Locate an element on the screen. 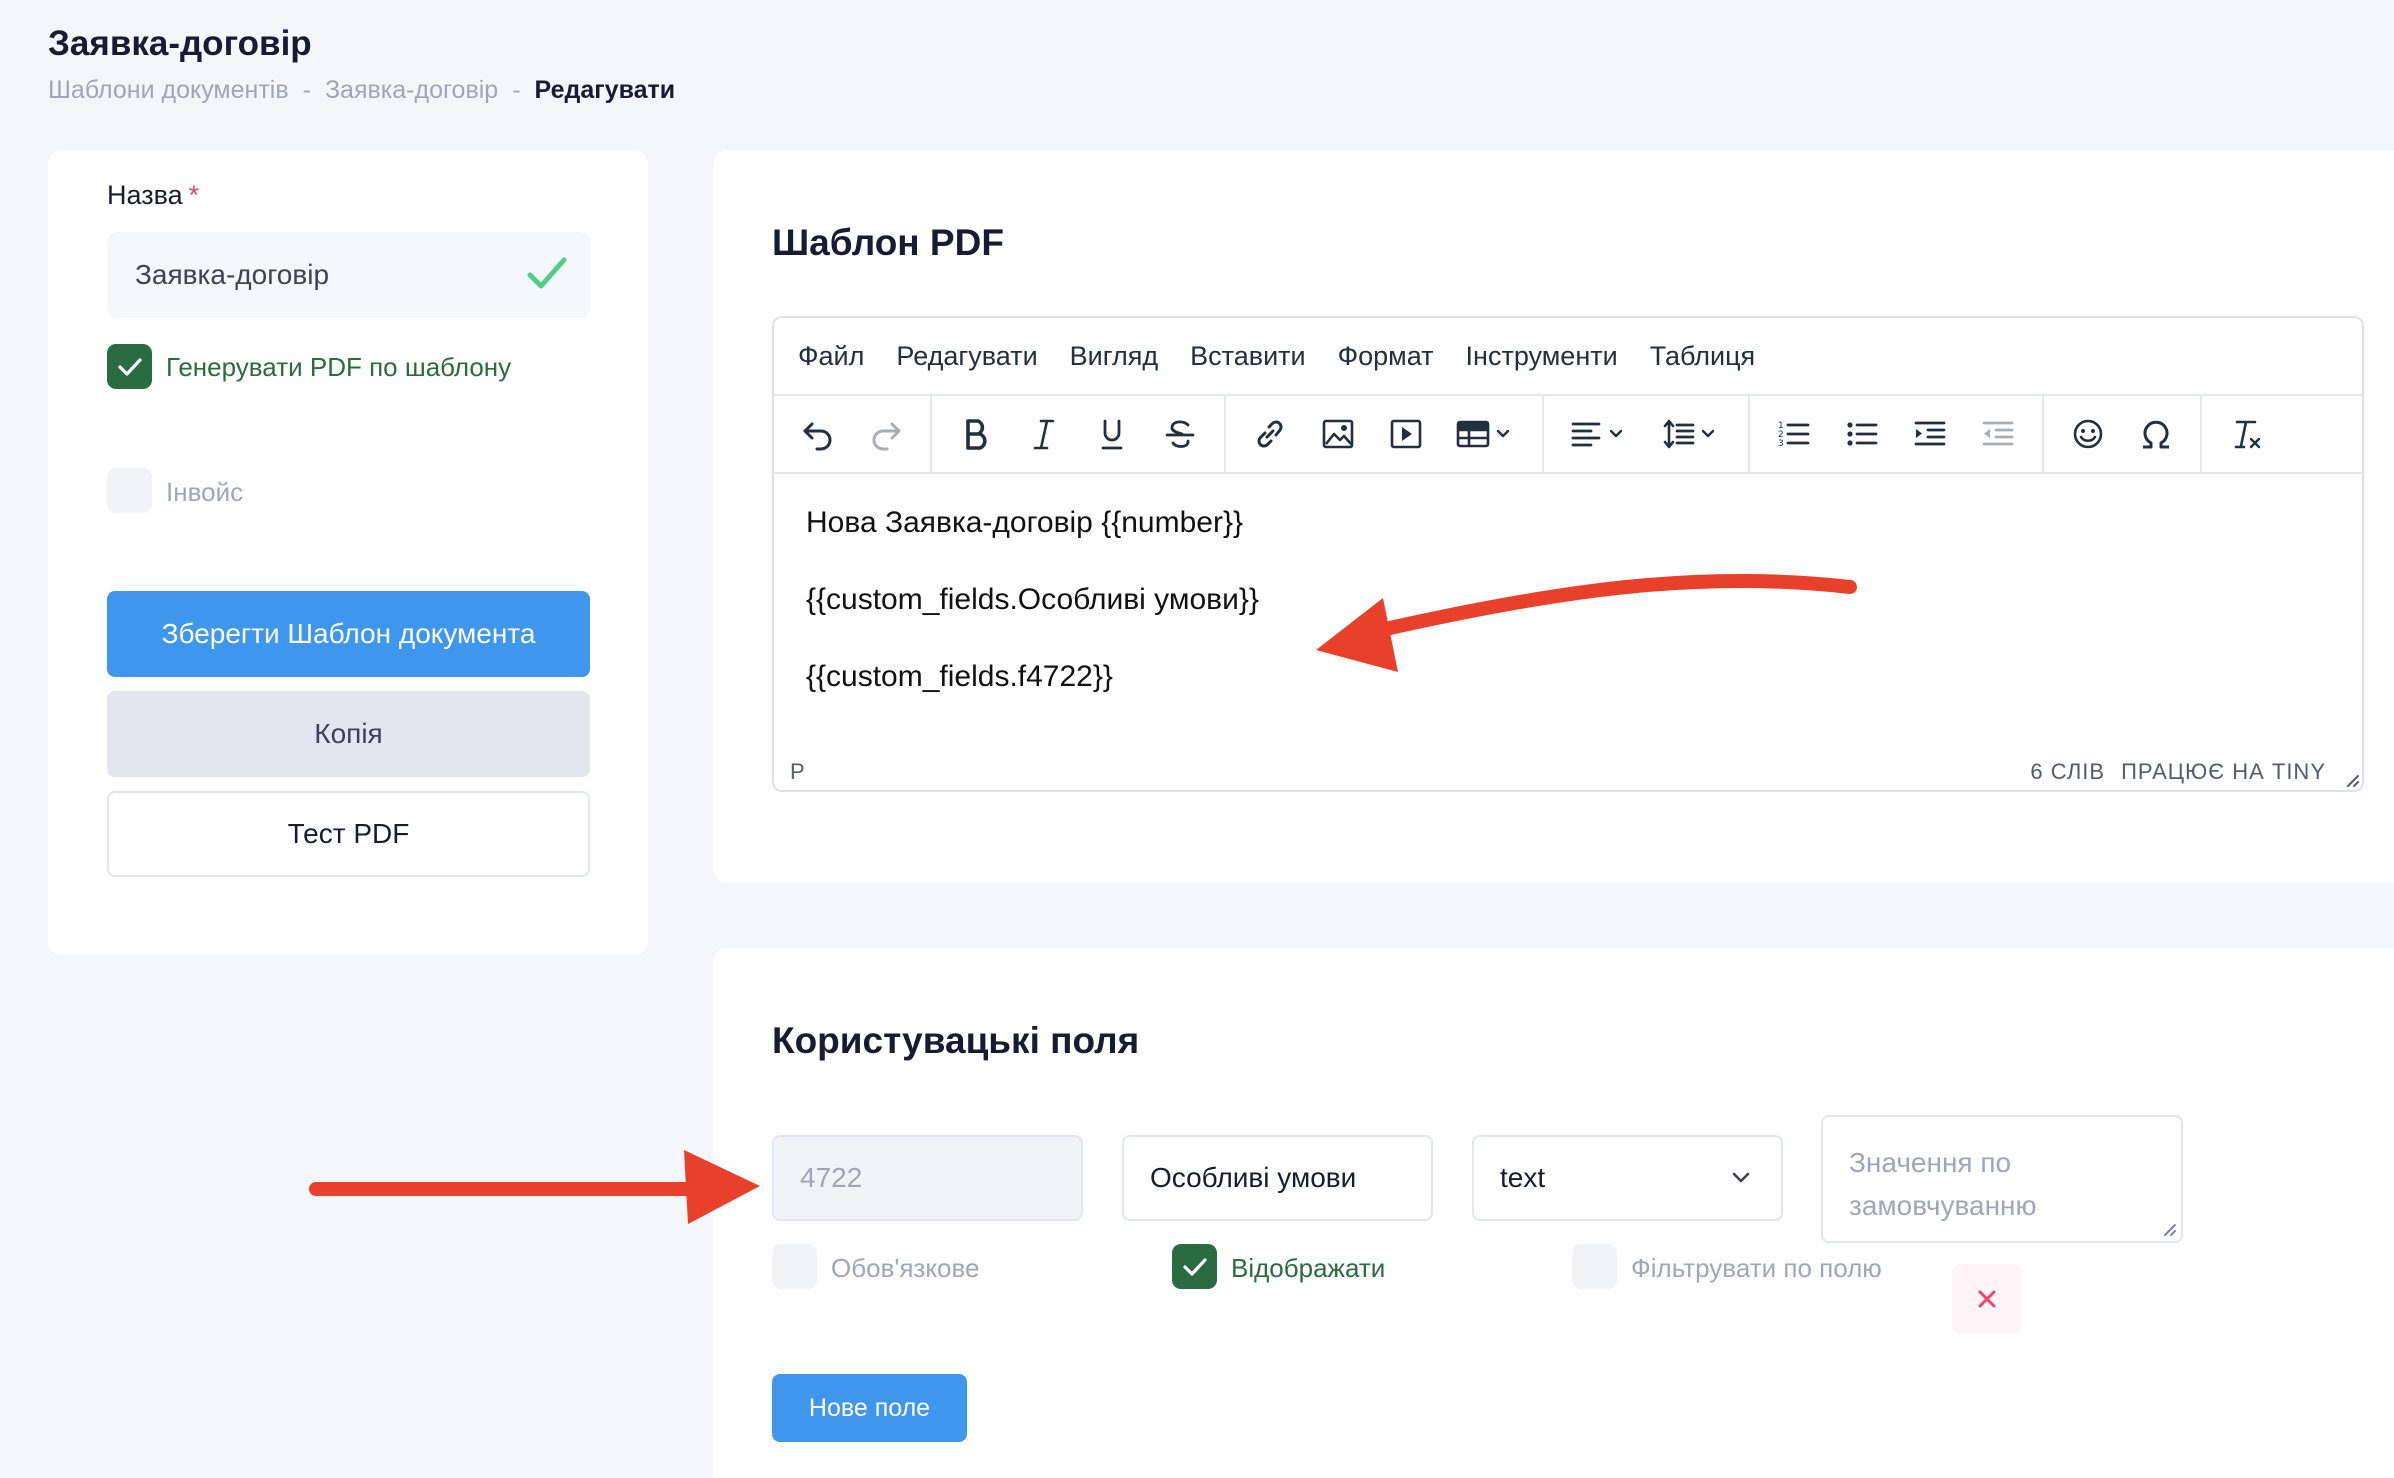 The width and height of the screenshot is (2394, 1478). underline-button is located at coordinates (1112, 434).